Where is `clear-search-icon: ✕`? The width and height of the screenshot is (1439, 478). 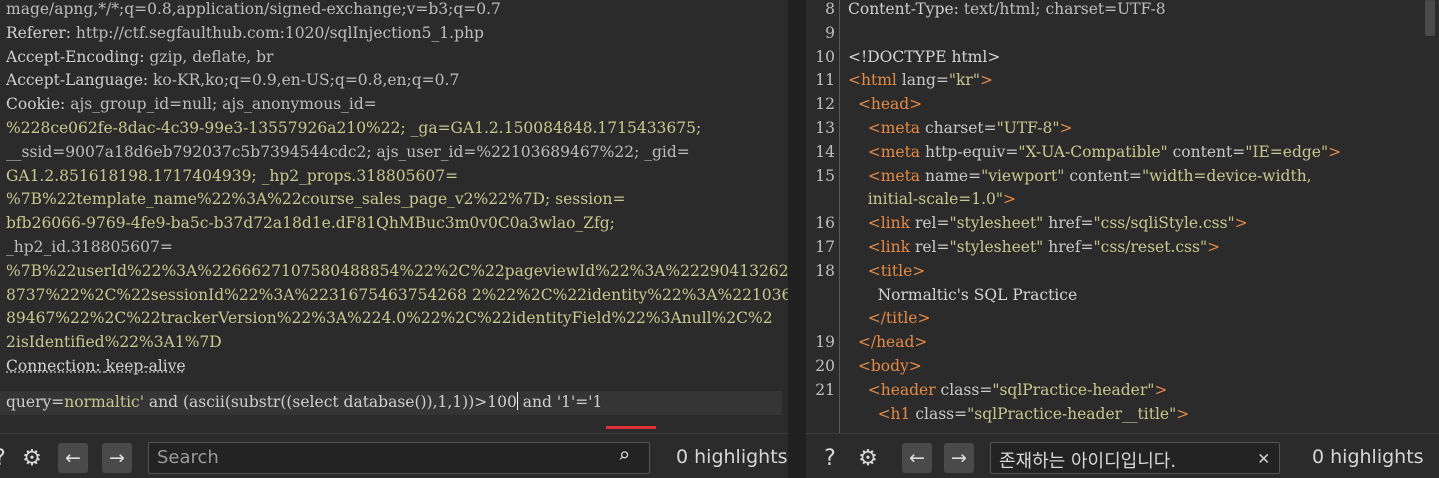
clear-search-icon: ✕ is located at coordinates (1263, 458).